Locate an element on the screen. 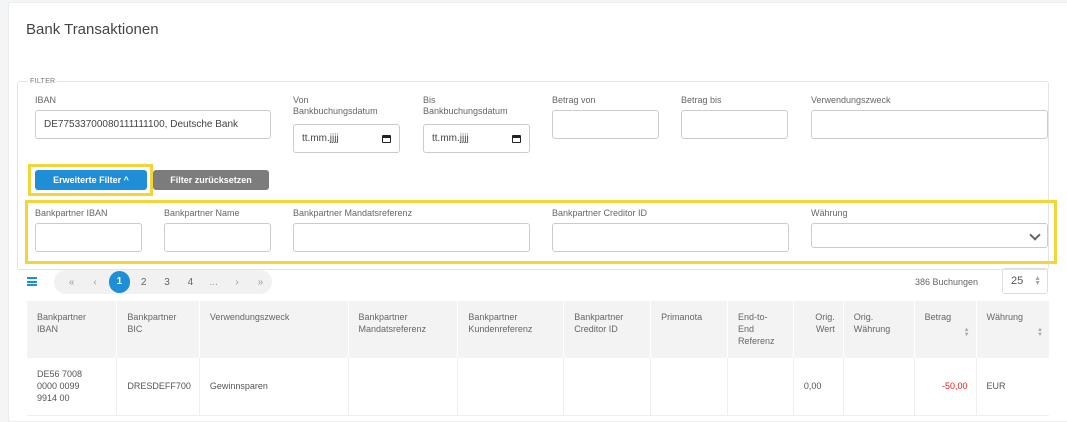  cell-origwert: 0,00 is located at coordinates (818, 387).